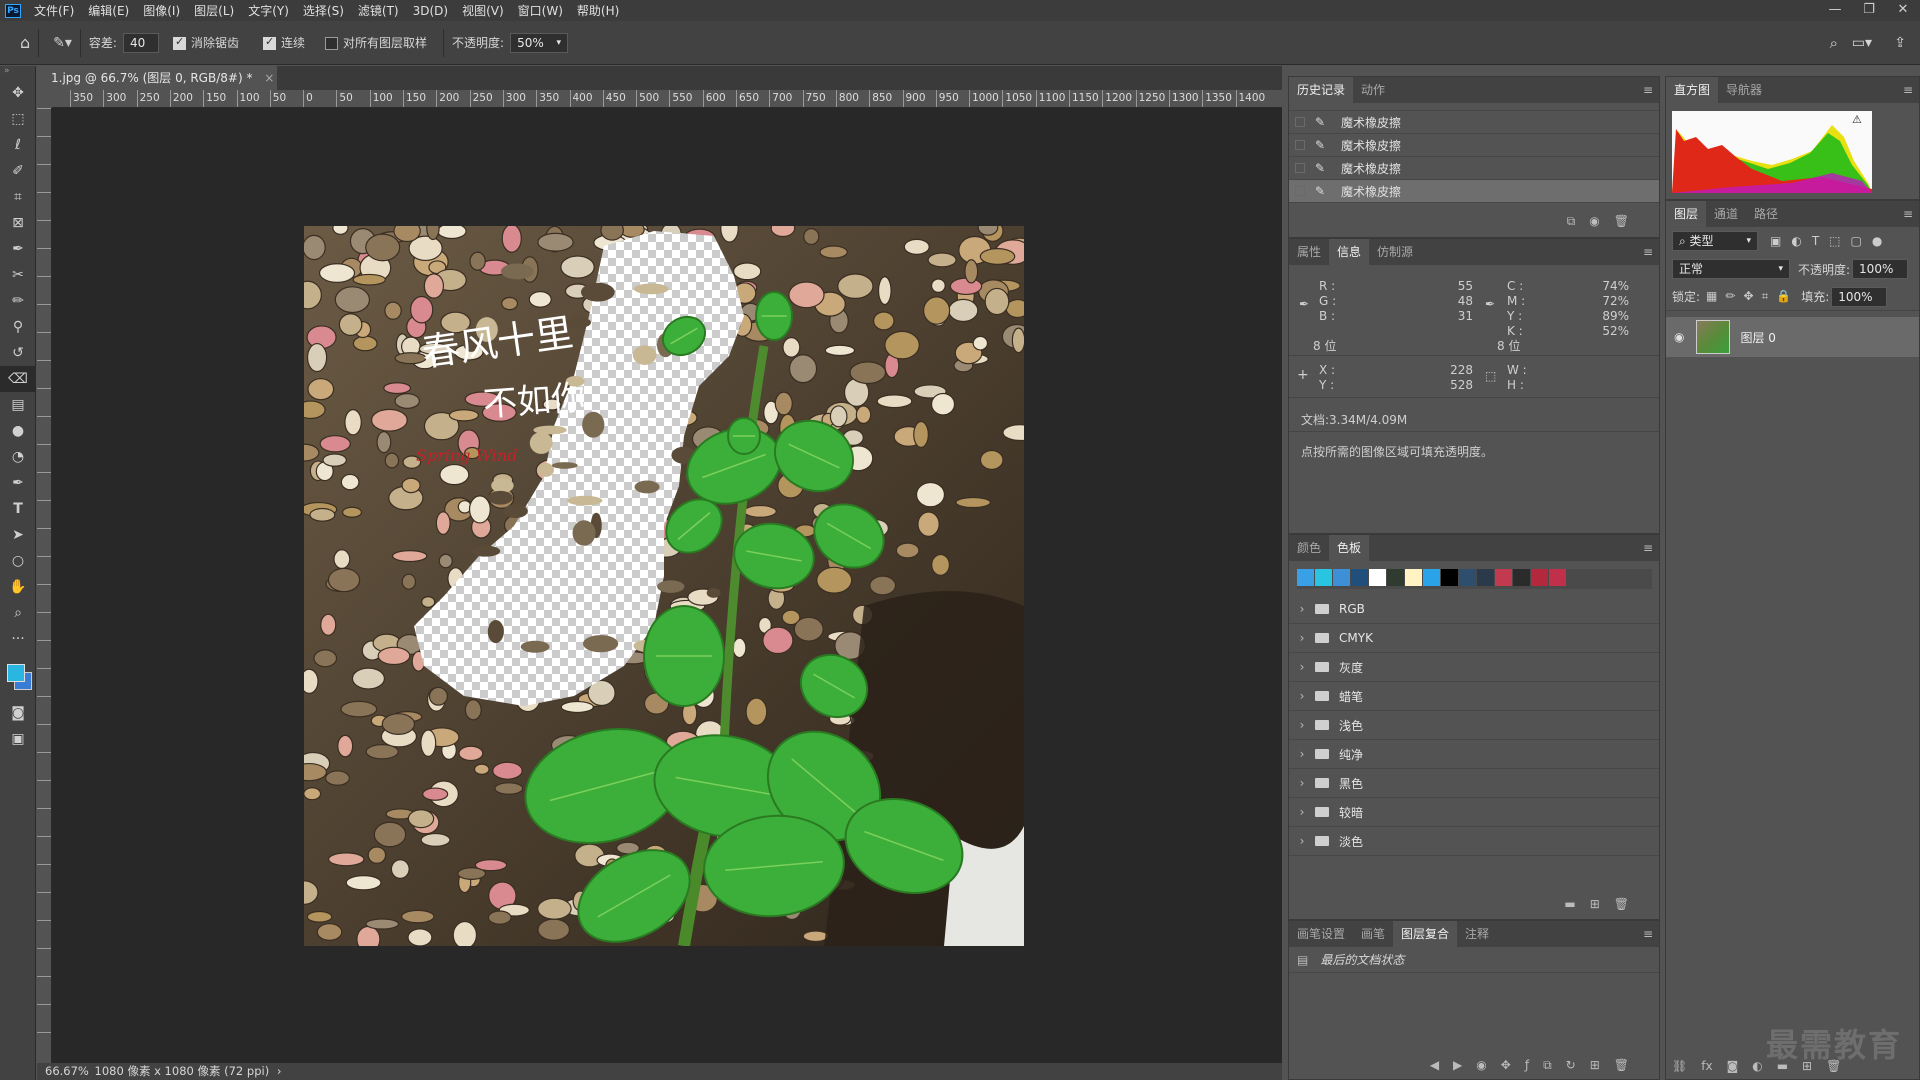 This screenshot has width=1920, height=1080. Describe the element at coordinates (1425, 934) in the screenshot. I see `tab-layer-comps: 图层复合` at that location.